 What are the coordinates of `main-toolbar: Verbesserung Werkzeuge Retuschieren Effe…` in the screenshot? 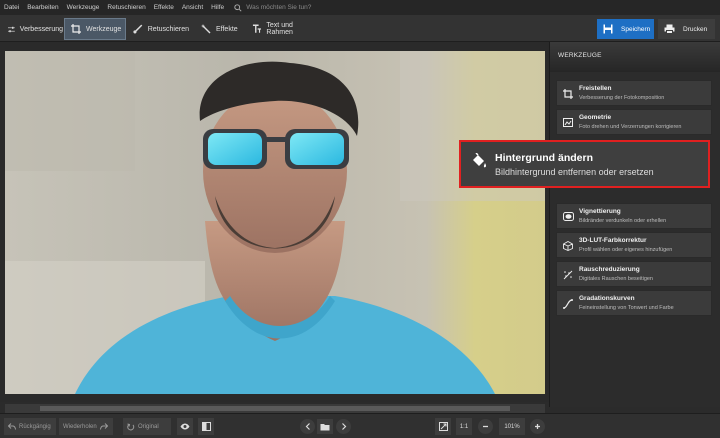 It's located at (360, 28).